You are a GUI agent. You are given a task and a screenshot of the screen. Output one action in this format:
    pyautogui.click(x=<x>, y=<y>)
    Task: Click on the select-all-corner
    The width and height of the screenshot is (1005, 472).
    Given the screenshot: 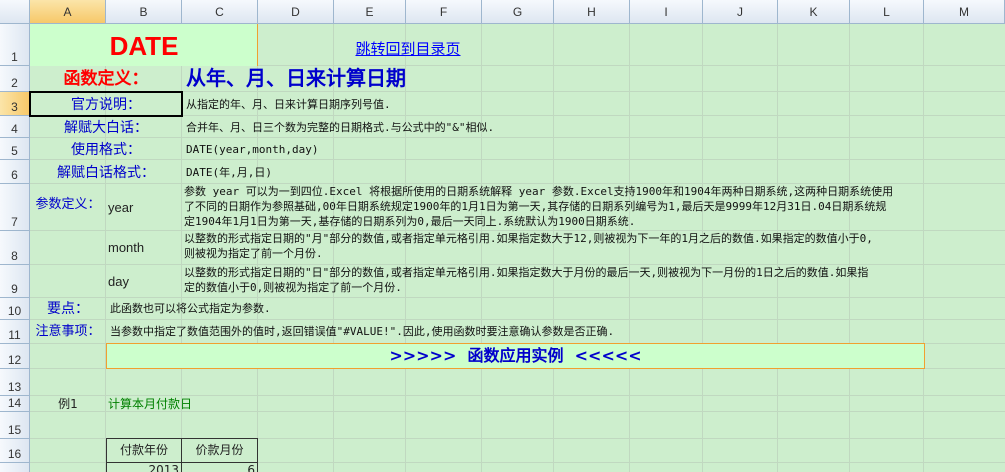 What is the action you would take?
    pyautogui.click(x=15, y=12)
    